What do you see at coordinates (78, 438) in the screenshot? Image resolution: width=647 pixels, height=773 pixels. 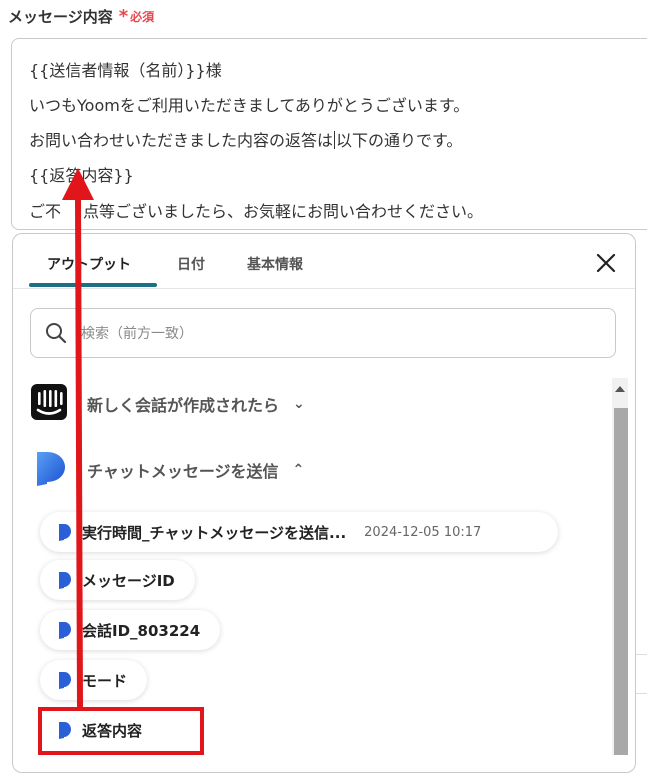 I see `annotation-arrow` at bounding box center [78, 438].